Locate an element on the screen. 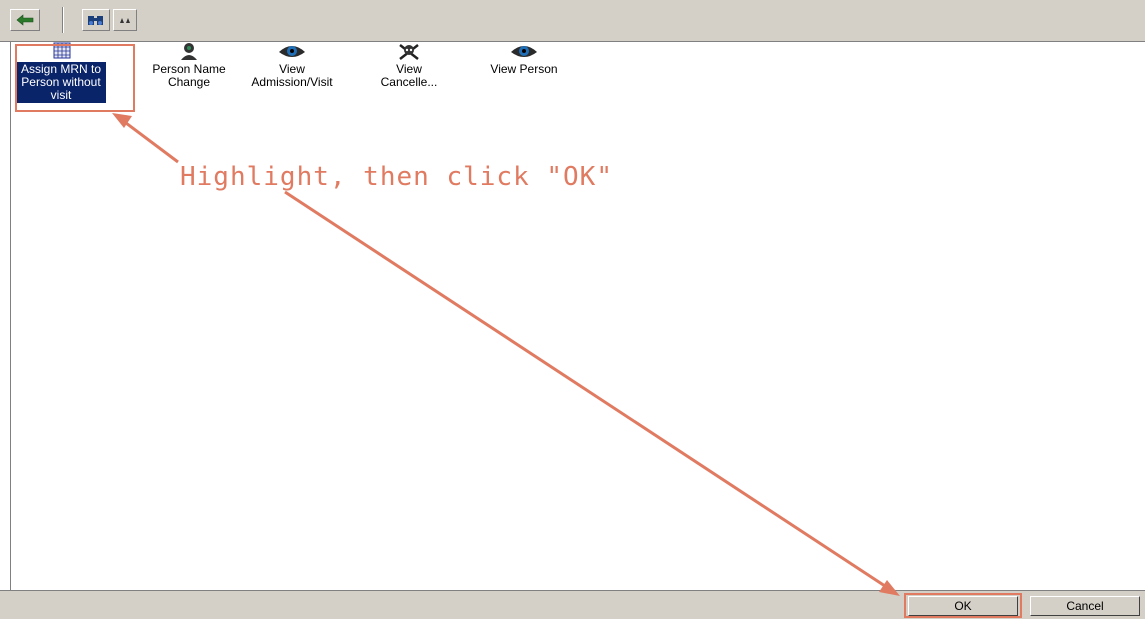 Image resolution: width=1145 pixels, height=619 pixels. toolbar-separator is located at coordinates (63, 20).